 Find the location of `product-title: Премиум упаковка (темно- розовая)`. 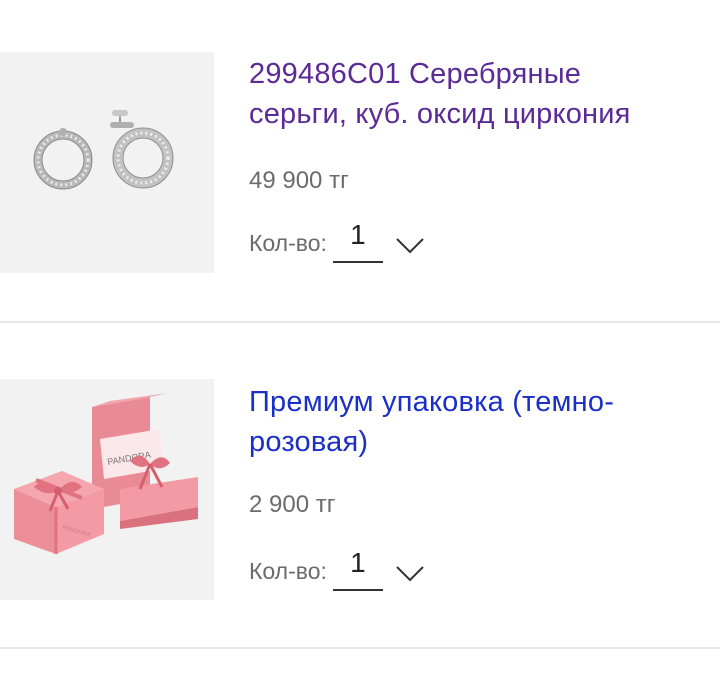

product-title: Премиум упаковка (темно- розовая) is located at coordinates (479, 422).